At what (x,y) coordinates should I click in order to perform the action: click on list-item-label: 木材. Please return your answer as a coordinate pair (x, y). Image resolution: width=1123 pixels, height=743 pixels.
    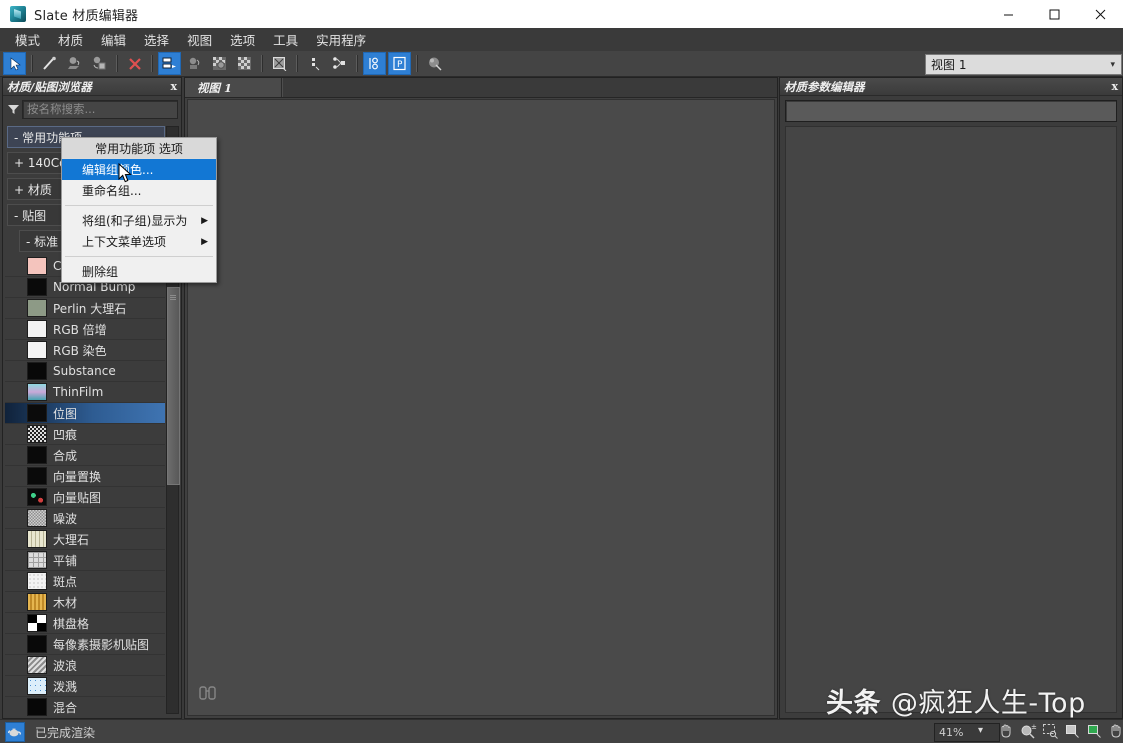
    Looking at the image, I should click on (65, 602).